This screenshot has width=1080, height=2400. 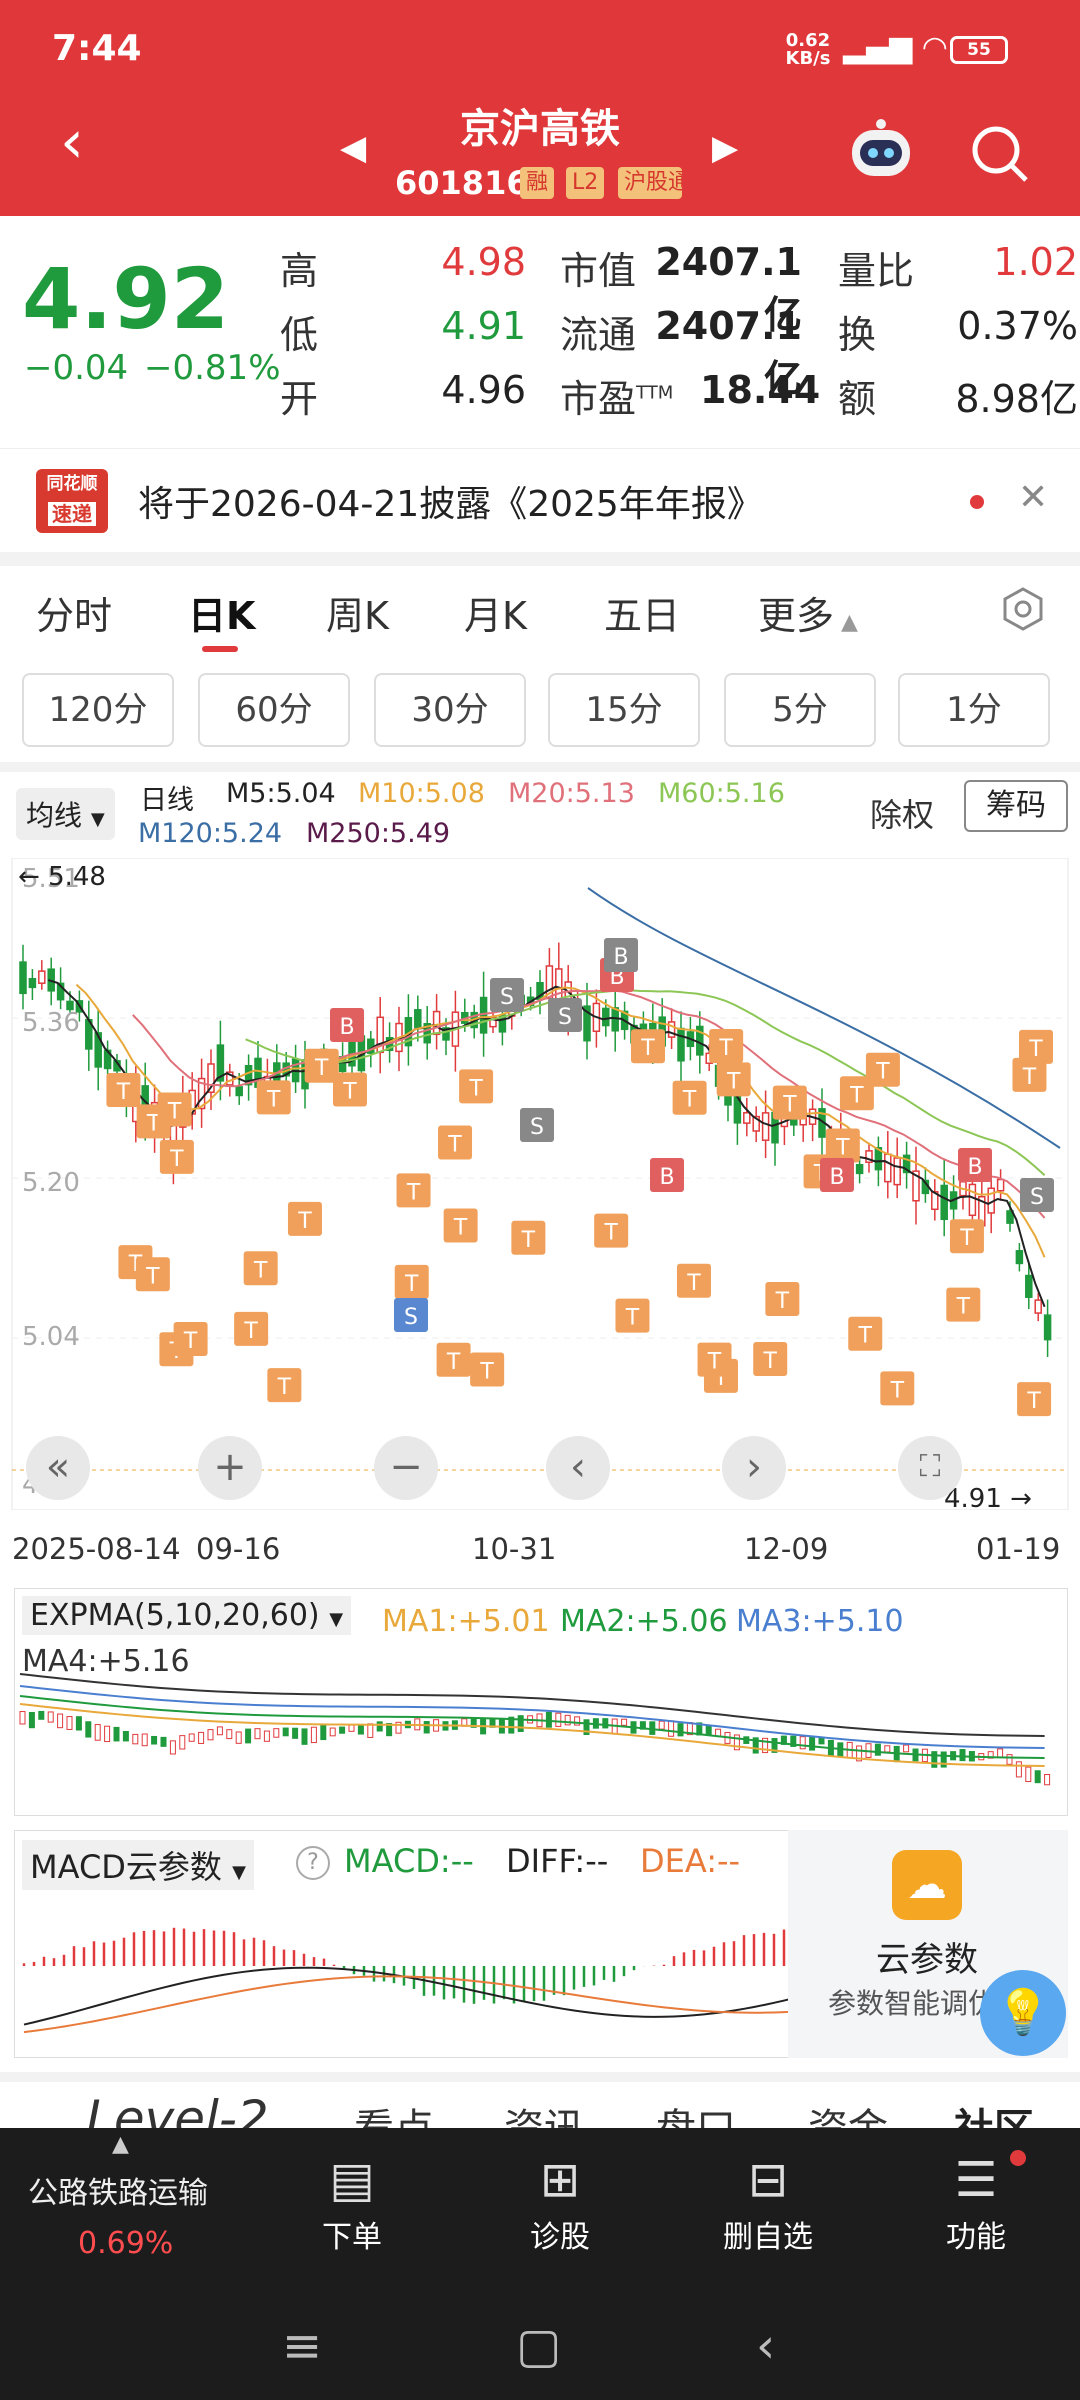 What do you see at coordinates (540, 500) in the screenshot?
I see `notice-bar: 同花顺 速递 将于2026-04-21披露《2025年年报》 ✕` at bounding box center [540, 500].